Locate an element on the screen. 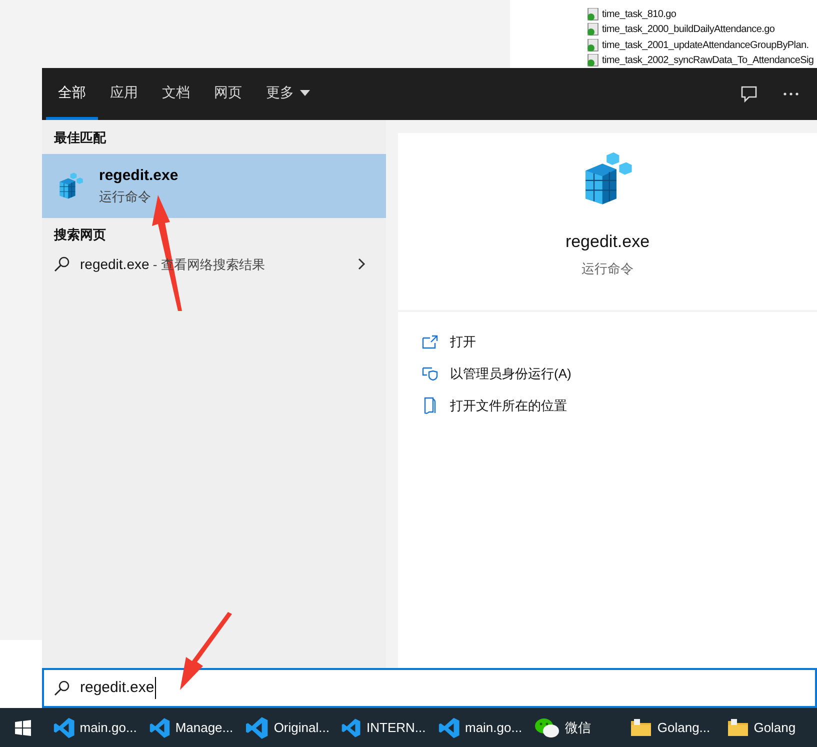  best-match-item: regedit.exe 运行命令 is located at coordinates (214, 186).